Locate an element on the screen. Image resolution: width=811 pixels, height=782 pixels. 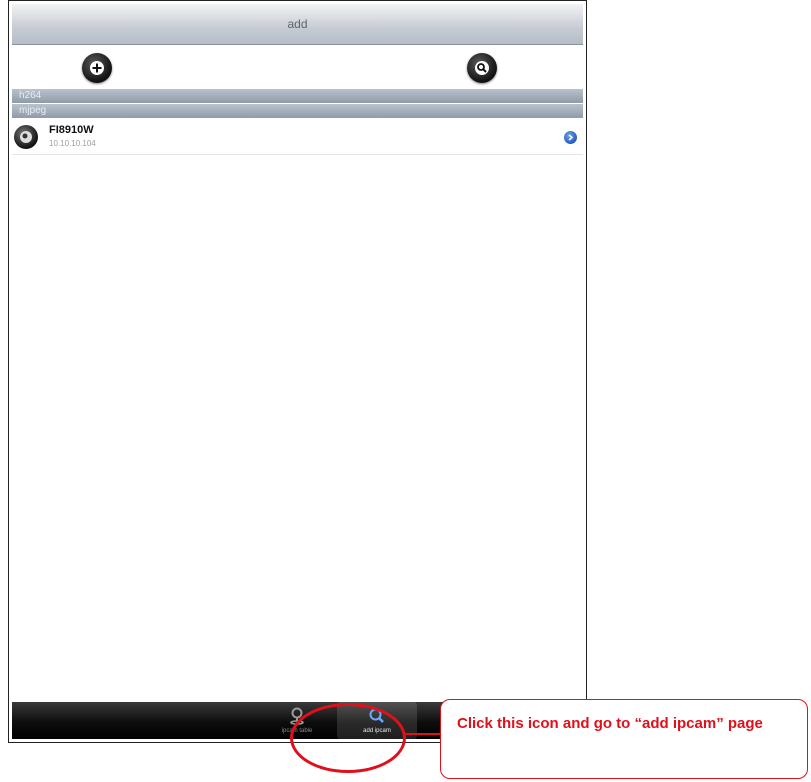
section-header-mjpeg: mjpeg is located at coordinates (297, 111).